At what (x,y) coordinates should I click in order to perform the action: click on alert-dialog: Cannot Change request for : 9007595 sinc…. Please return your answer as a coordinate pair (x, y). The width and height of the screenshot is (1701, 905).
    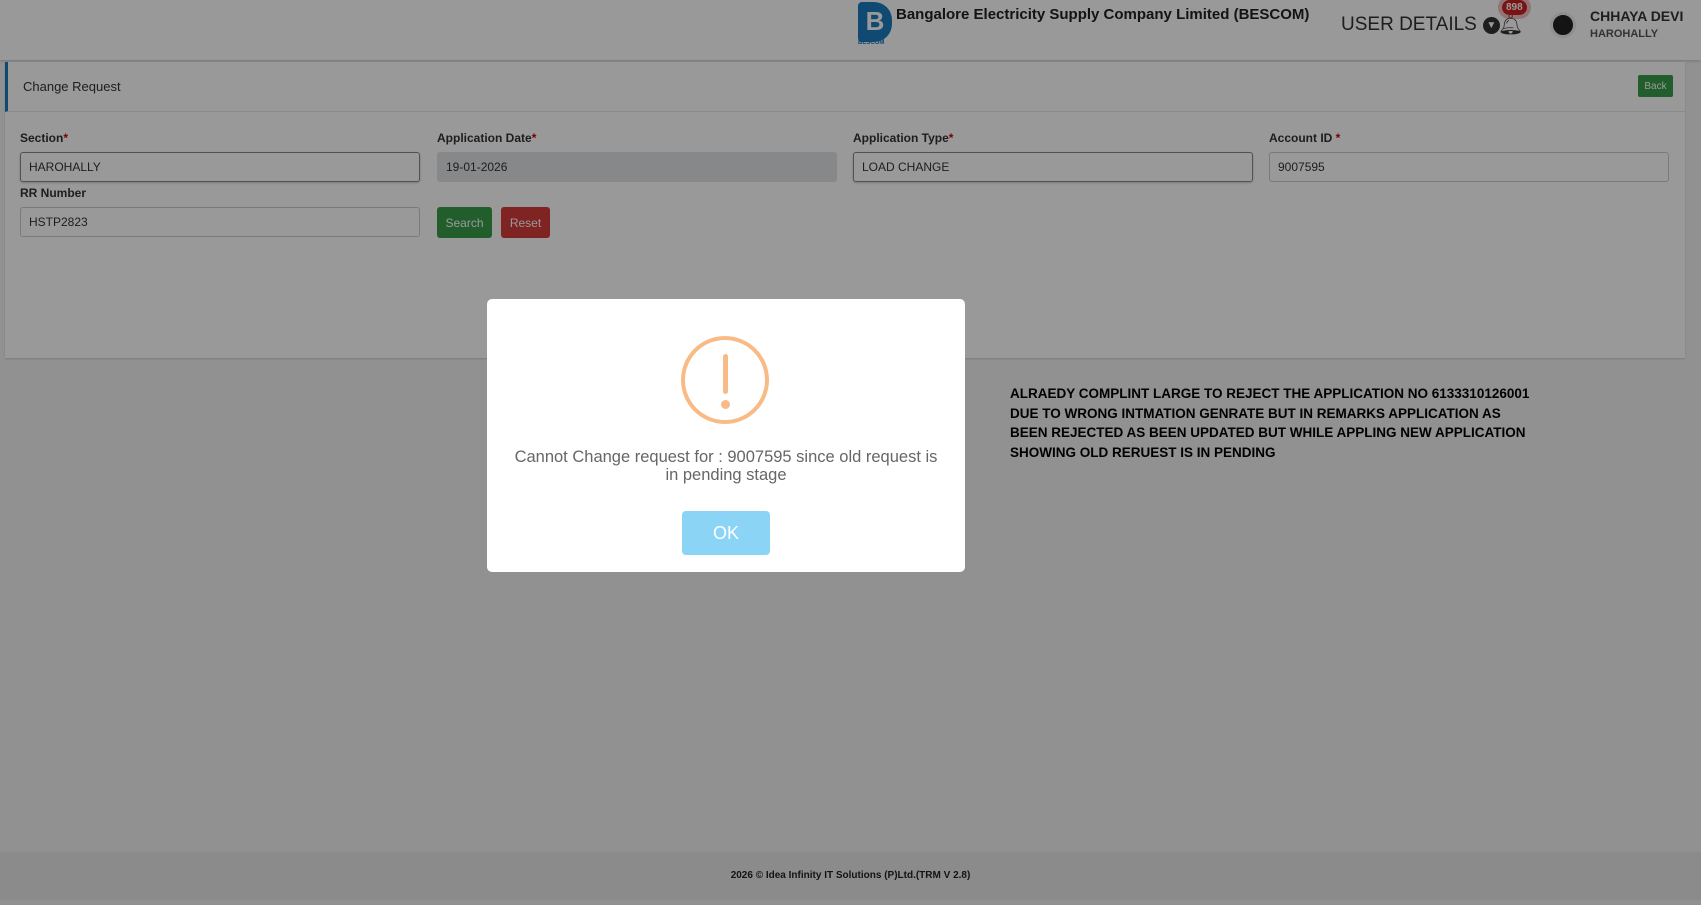
    Looking at the image, I should click on (726, 435).